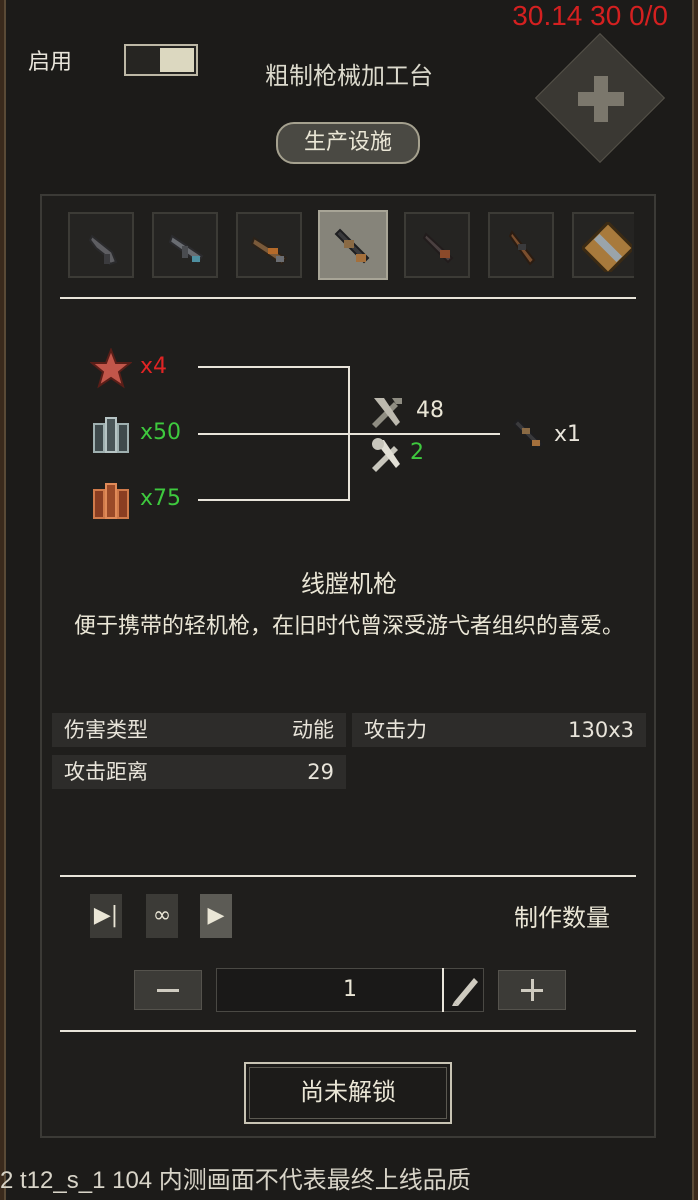 The image size is (698, 1200). What do you see at coordinates (568, 434) in the screenshot?
I see `output-count: x1` at bounding box center [568, 434].